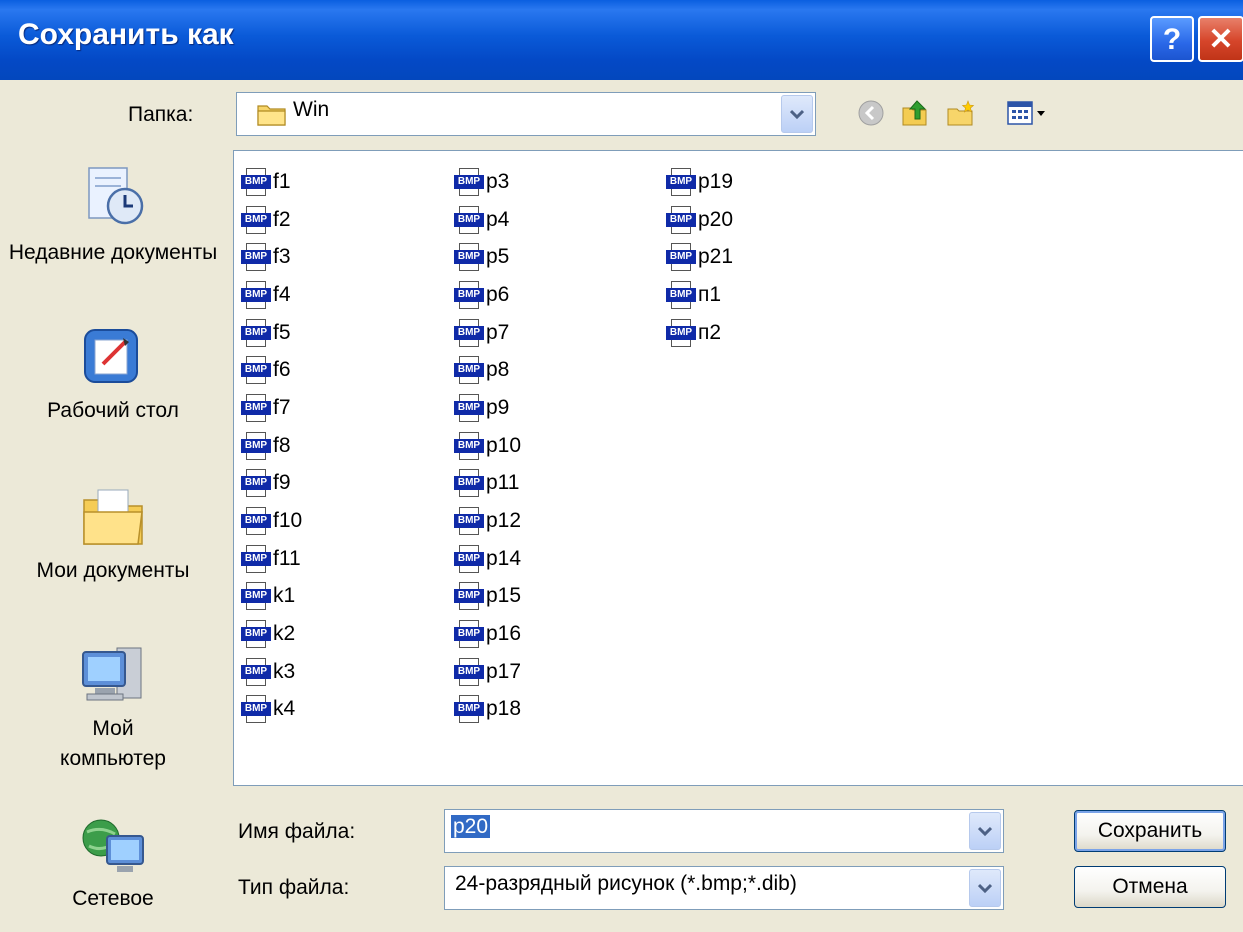 The height and width of the screenshot is (932, 1243). I want to click on file-name: p4, so click(498, 219).